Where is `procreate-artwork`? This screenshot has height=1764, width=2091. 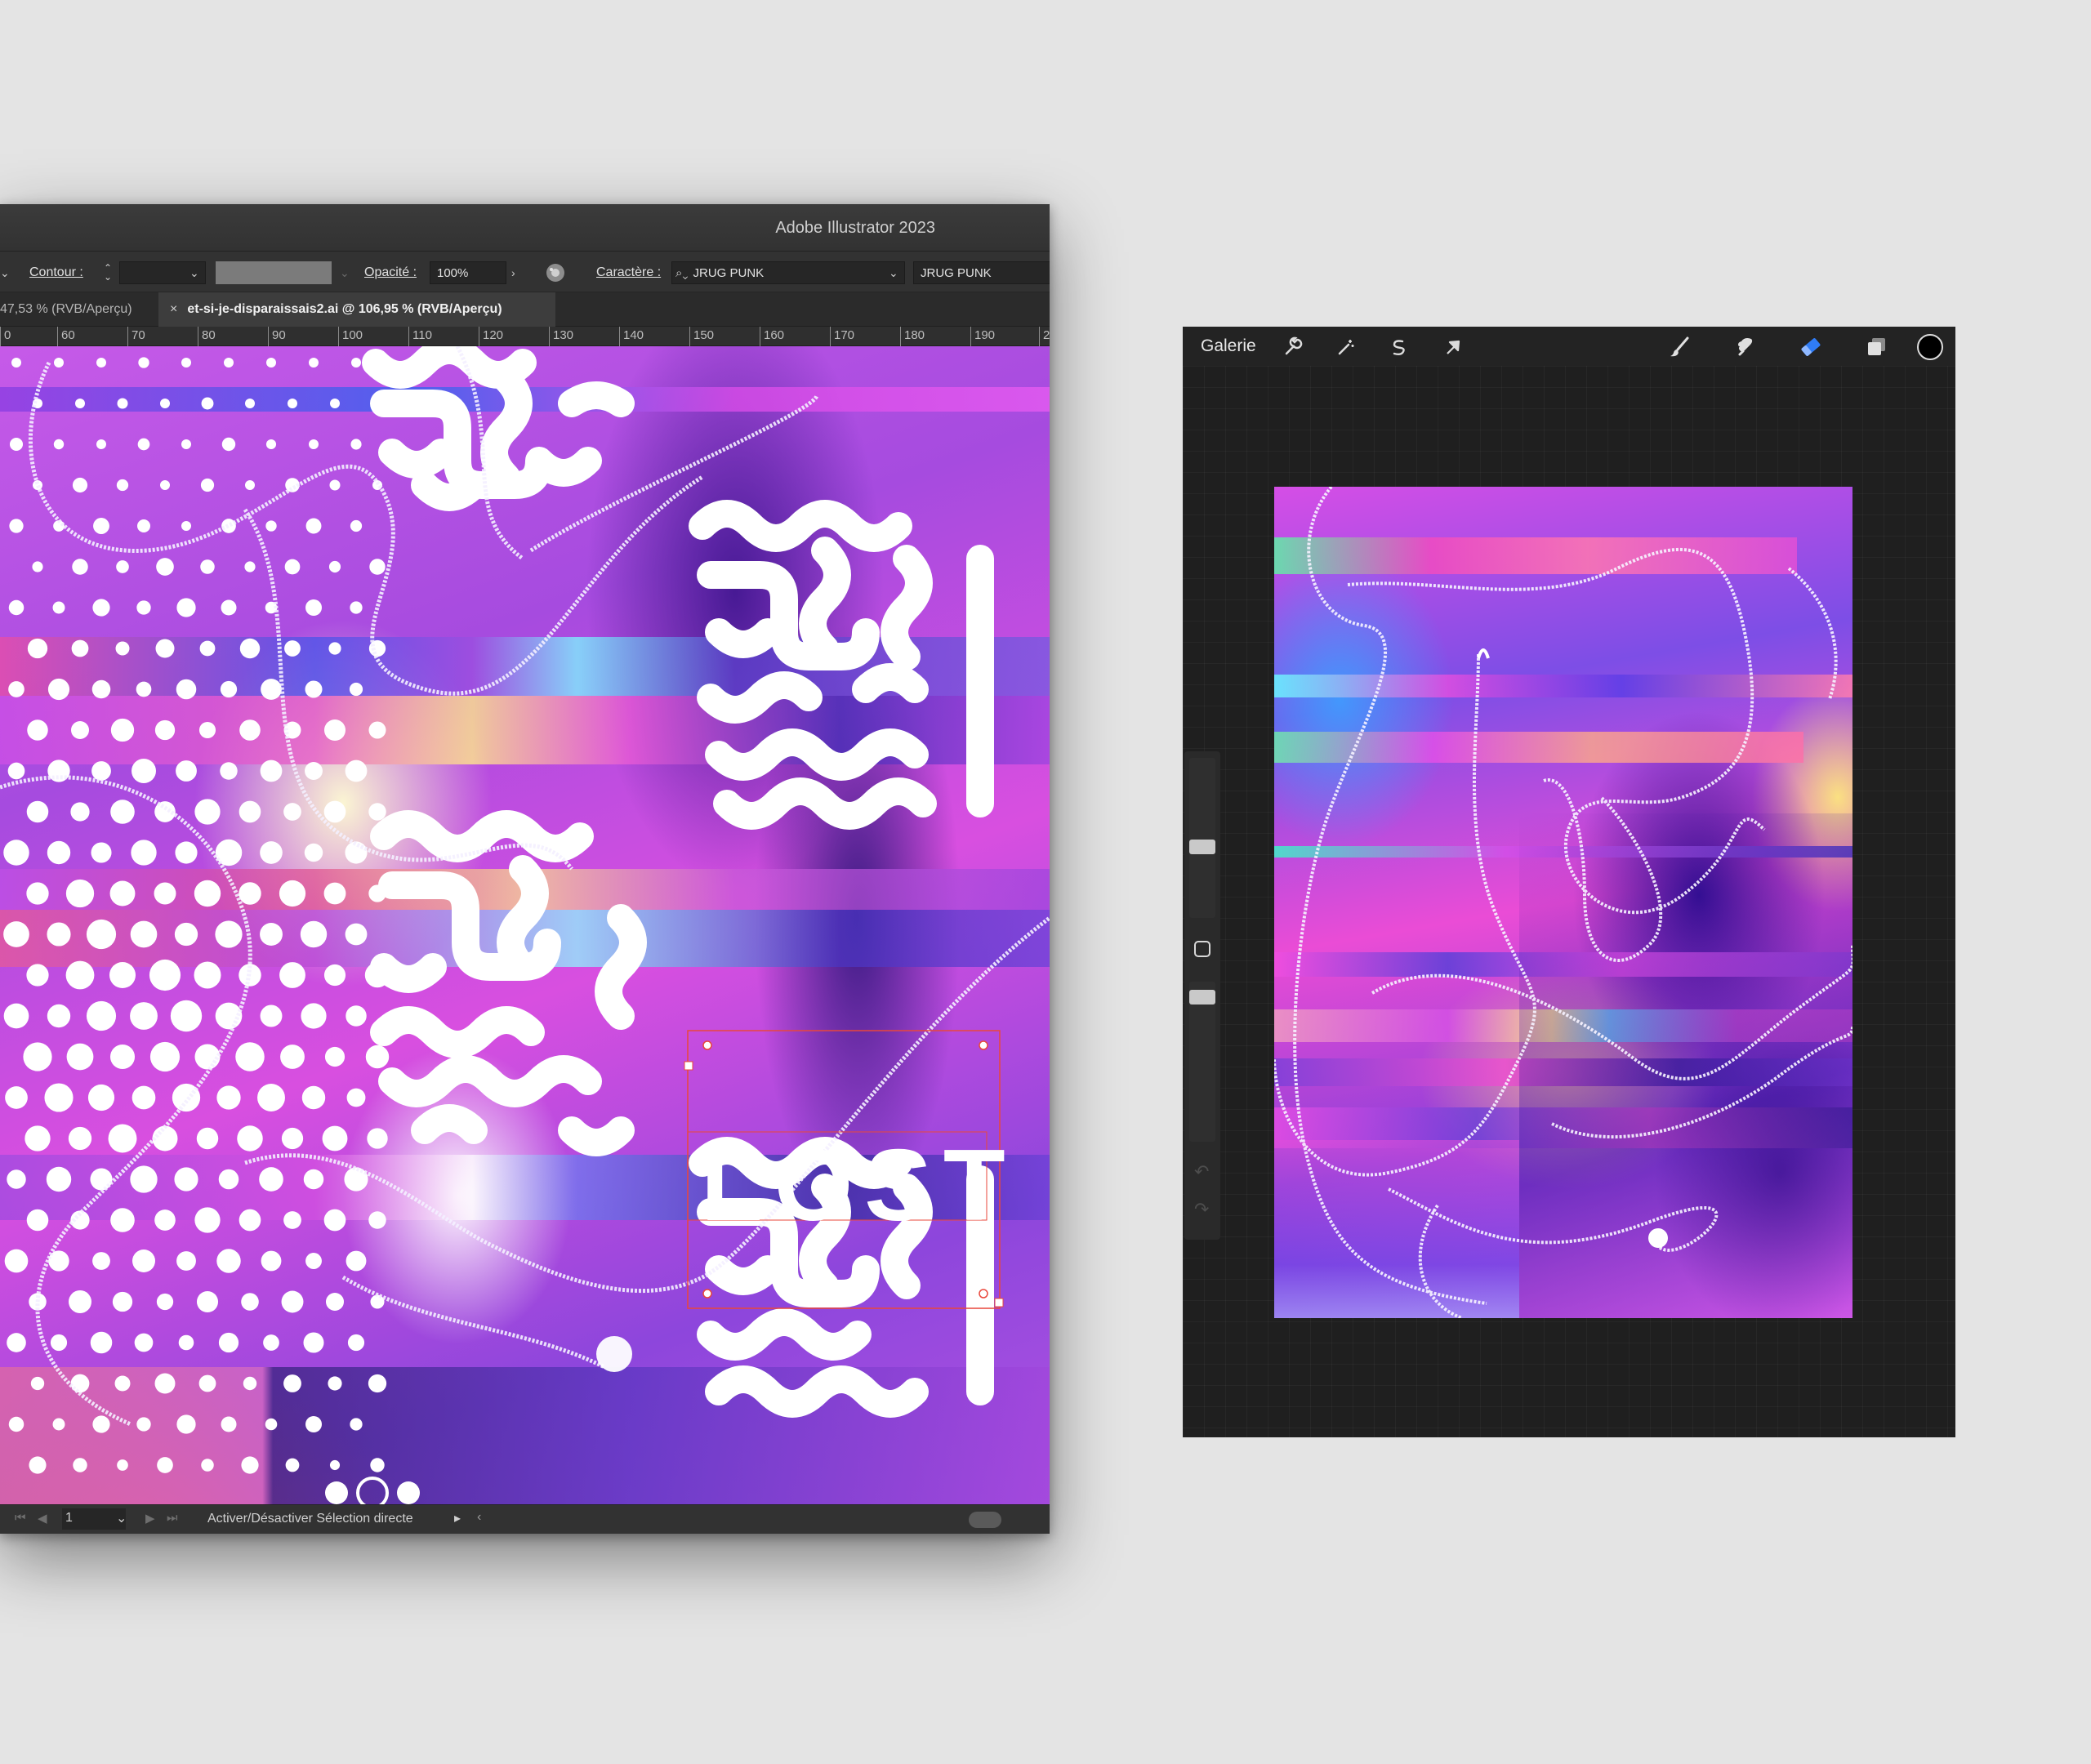 procreate-artwork is located at coordinates (1563, 902).